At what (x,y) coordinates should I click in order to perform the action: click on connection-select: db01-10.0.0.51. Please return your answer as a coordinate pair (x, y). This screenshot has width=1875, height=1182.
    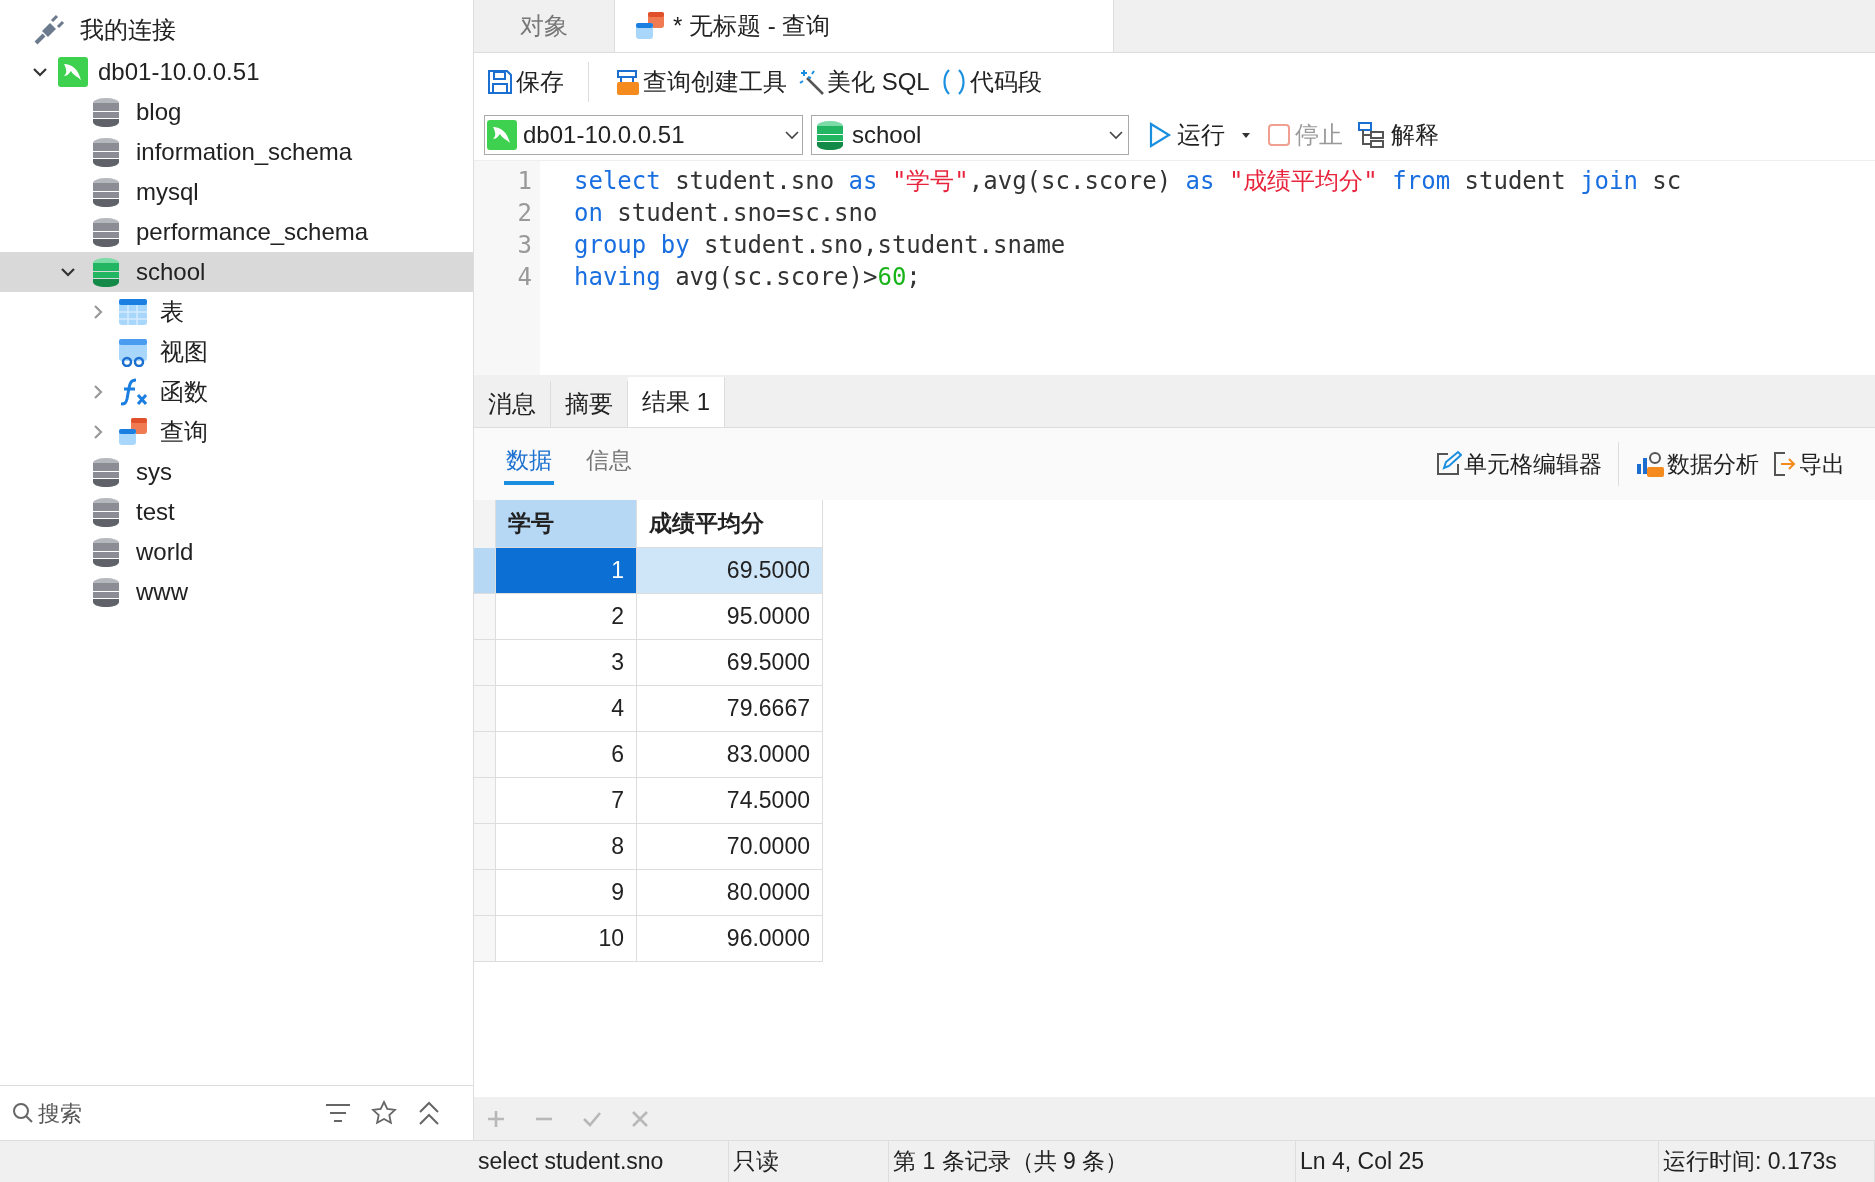
    Looking at the image, I should click on (643, 135).